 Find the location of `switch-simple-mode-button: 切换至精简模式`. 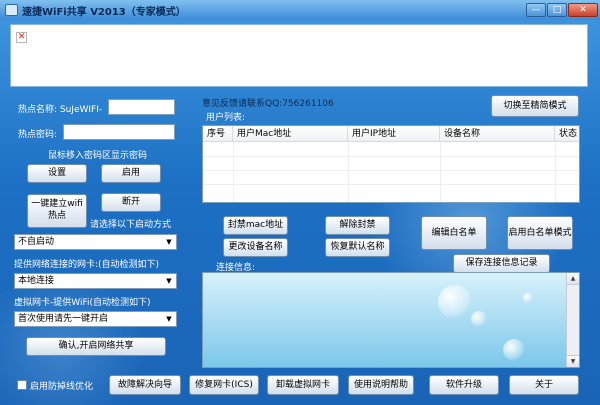

switch-simple-mode-button: 切换至精简模式 is located at coordinates (535, 106).